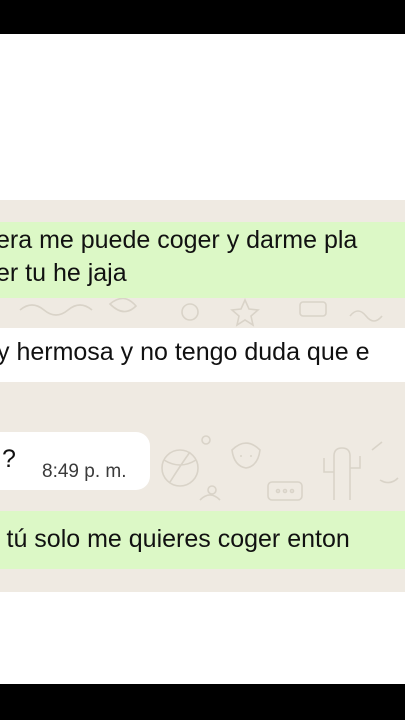  I want to click on bottom-letterbox-bar, so click(202, 702).